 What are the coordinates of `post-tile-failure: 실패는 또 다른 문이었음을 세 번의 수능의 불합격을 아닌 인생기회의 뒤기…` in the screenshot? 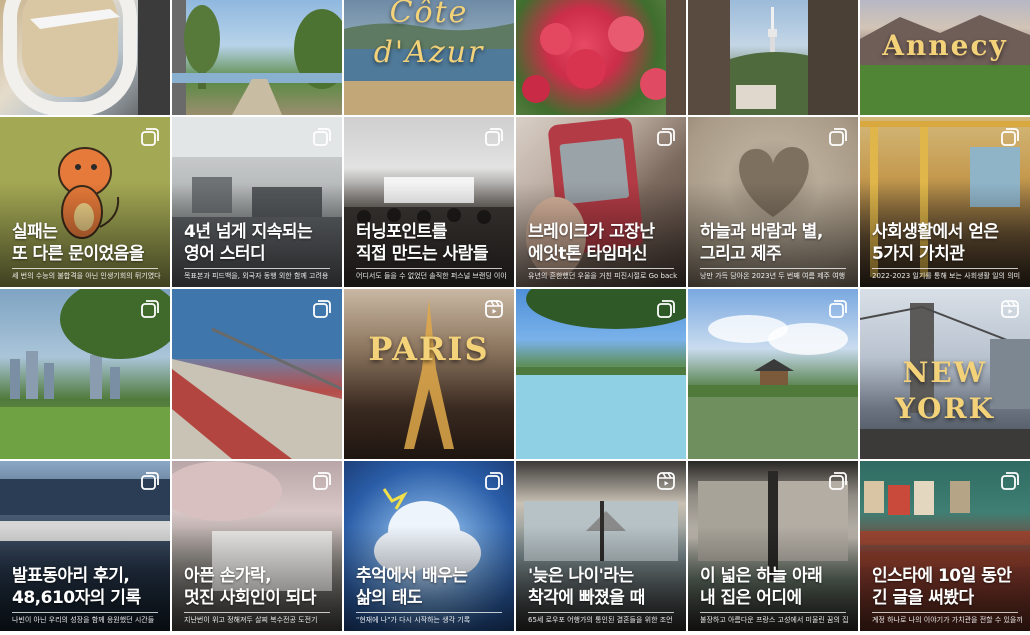 It's located at (85, 202).